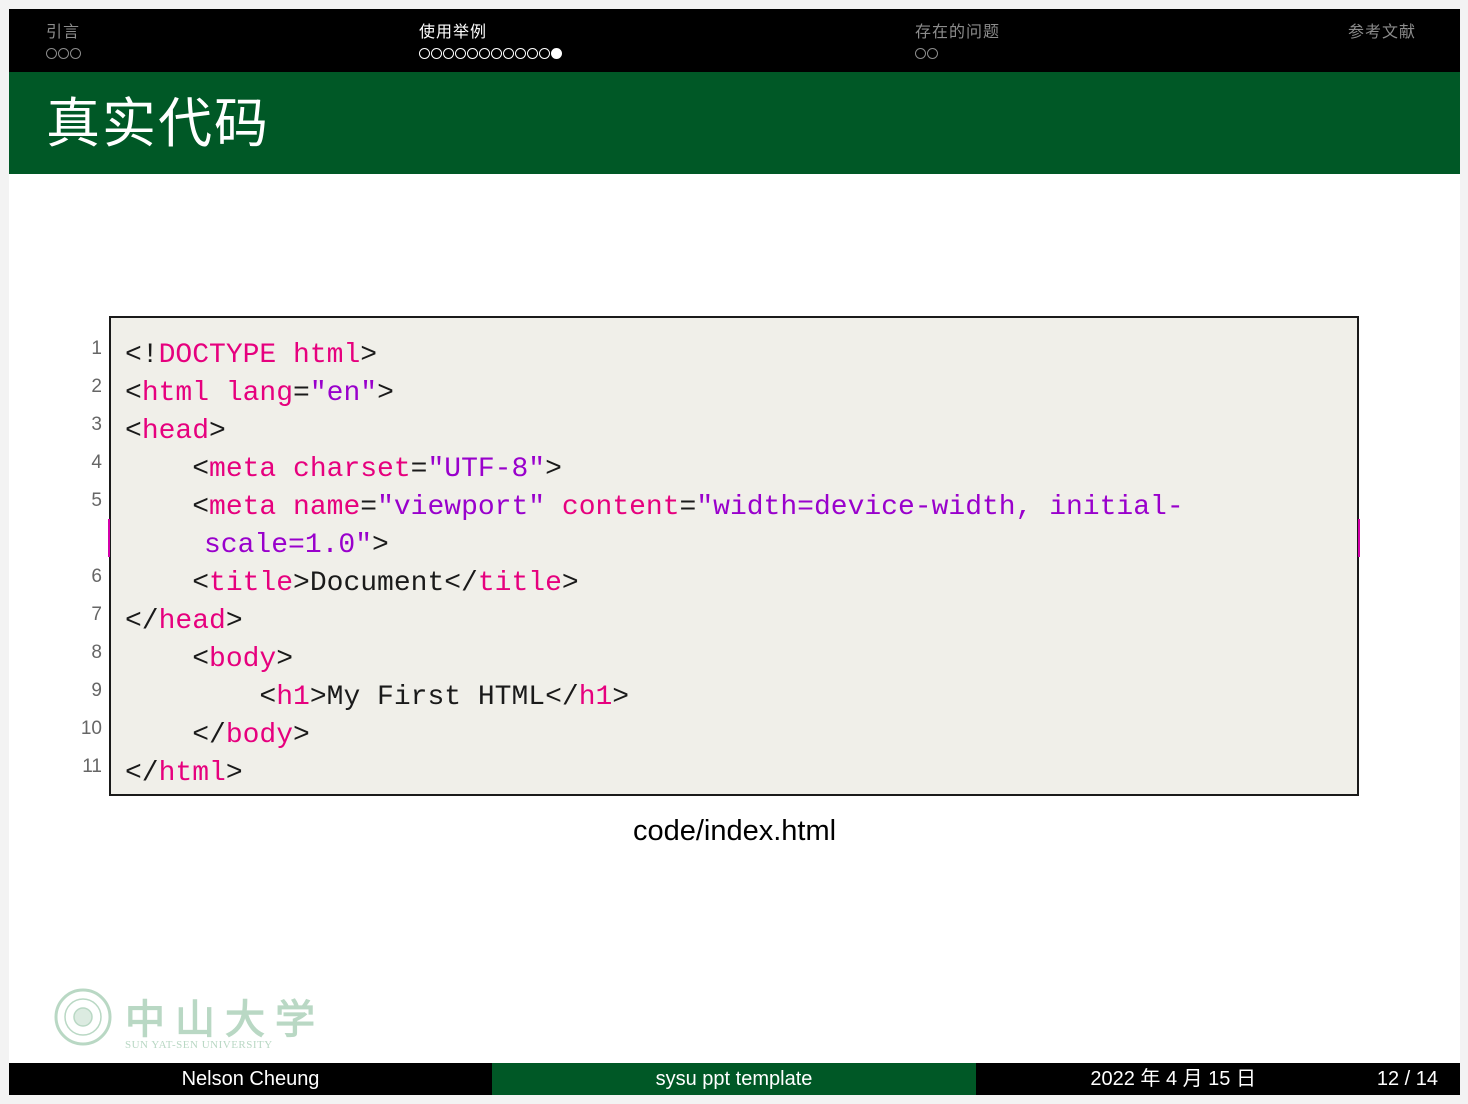 The width and height of the screenshot is (1468, 1104). What do you see at coordinates (83, 1017) in the screenshot?
I see `university-seal-icon` at bounding box center [83, 1017].